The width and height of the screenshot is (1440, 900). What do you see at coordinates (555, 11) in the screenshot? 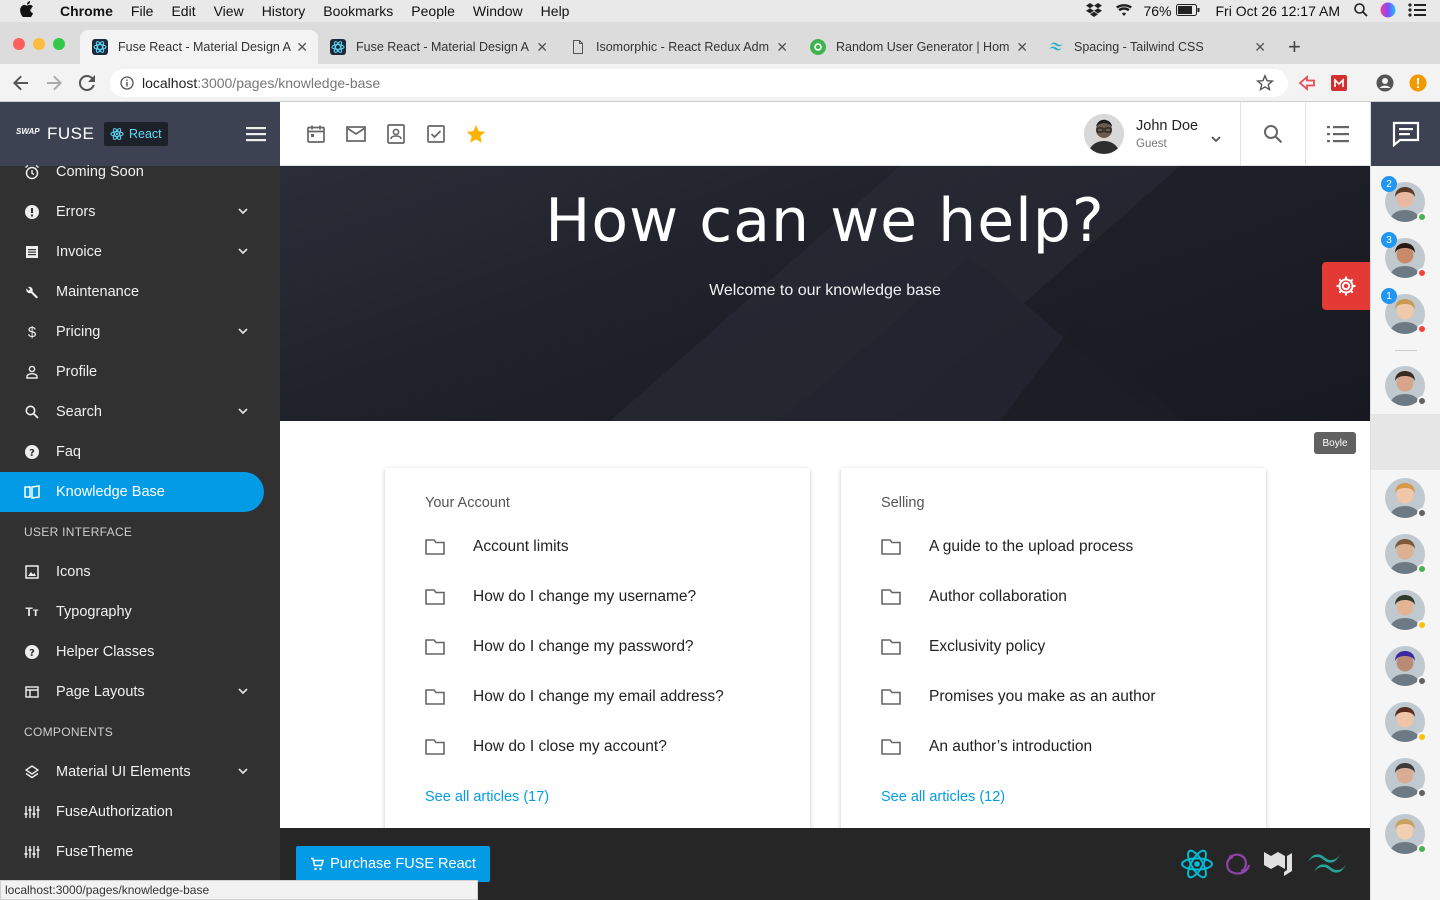
I see `menu-help: Help` at bounding box center [555, 11].